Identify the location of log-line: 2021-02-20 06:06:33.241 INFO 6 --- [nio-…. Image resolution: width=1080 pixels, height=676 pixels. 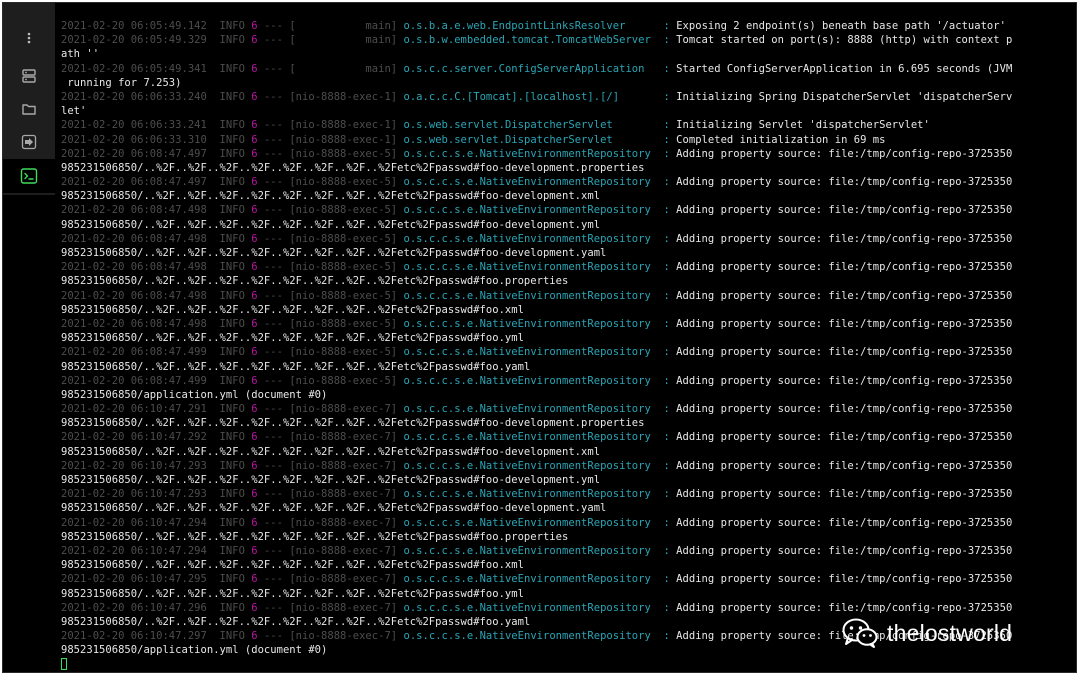
(495, 125).